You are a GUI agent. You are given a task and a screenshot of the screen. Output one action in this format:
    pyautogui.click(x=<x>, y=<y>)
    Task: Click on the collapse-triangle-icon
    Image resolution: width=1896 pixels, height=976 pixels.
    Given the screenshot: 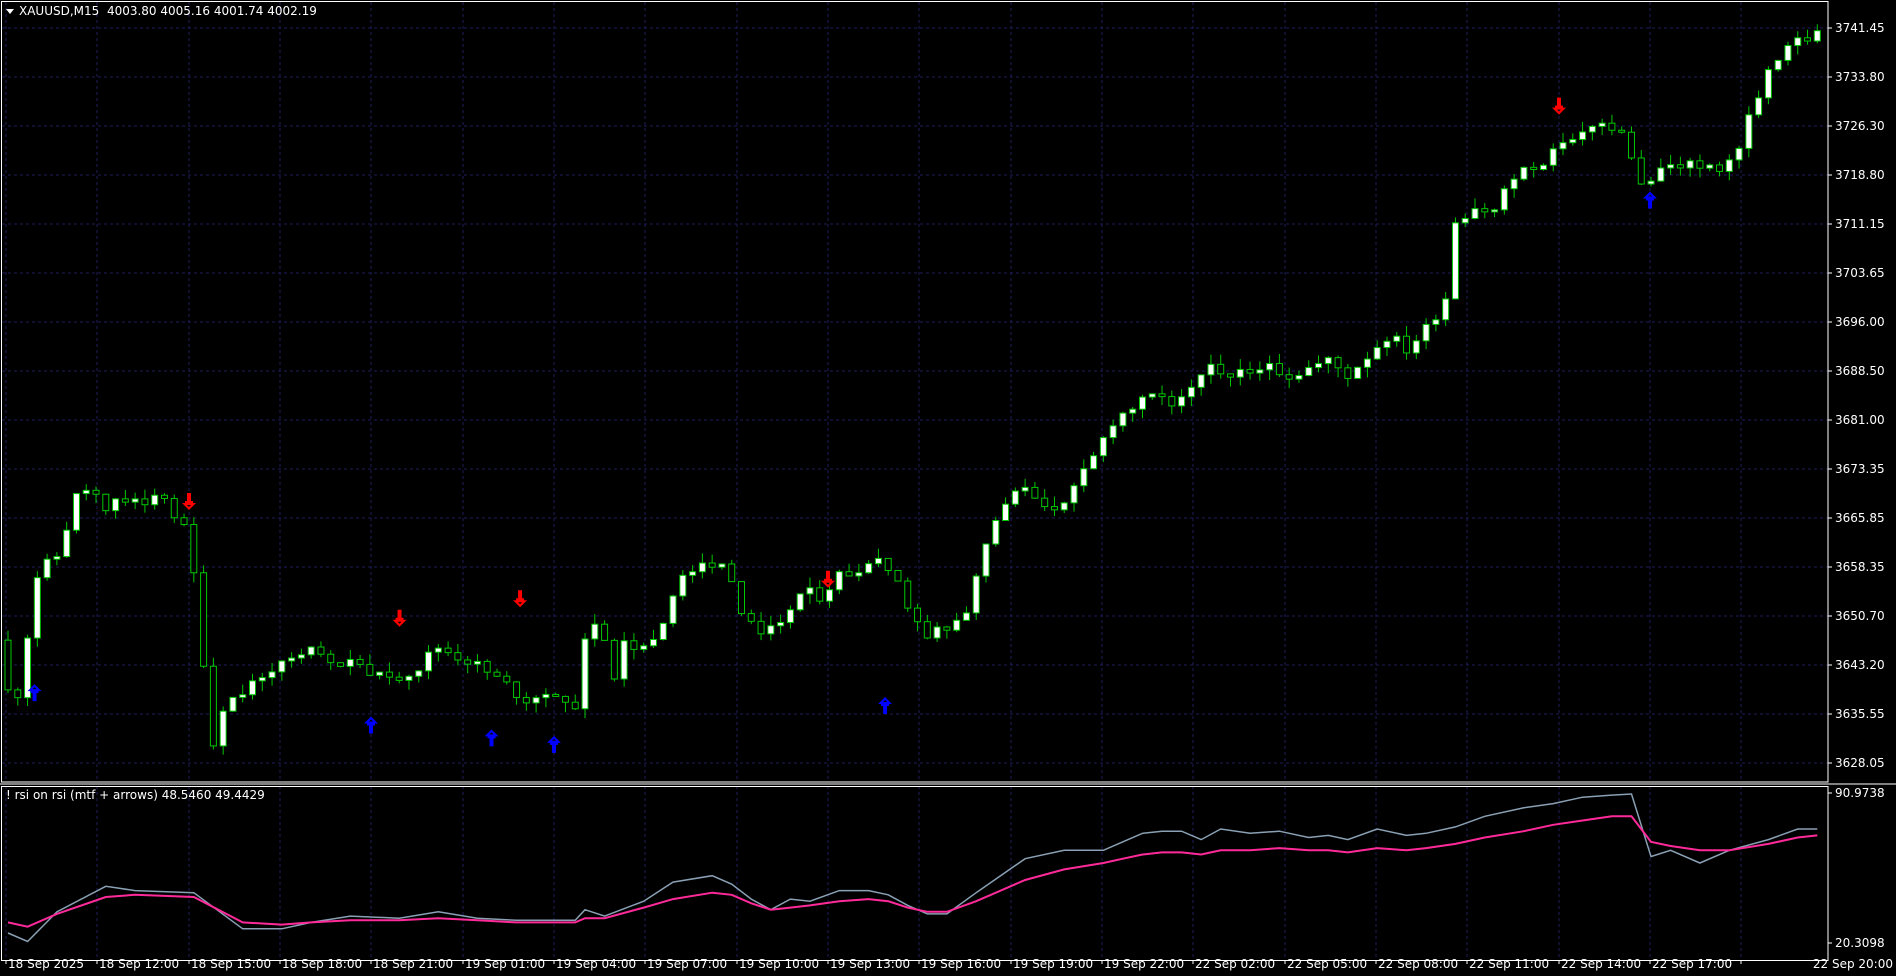 What is the action you would take?
    pyautogui.click(x=10, y=11)
    